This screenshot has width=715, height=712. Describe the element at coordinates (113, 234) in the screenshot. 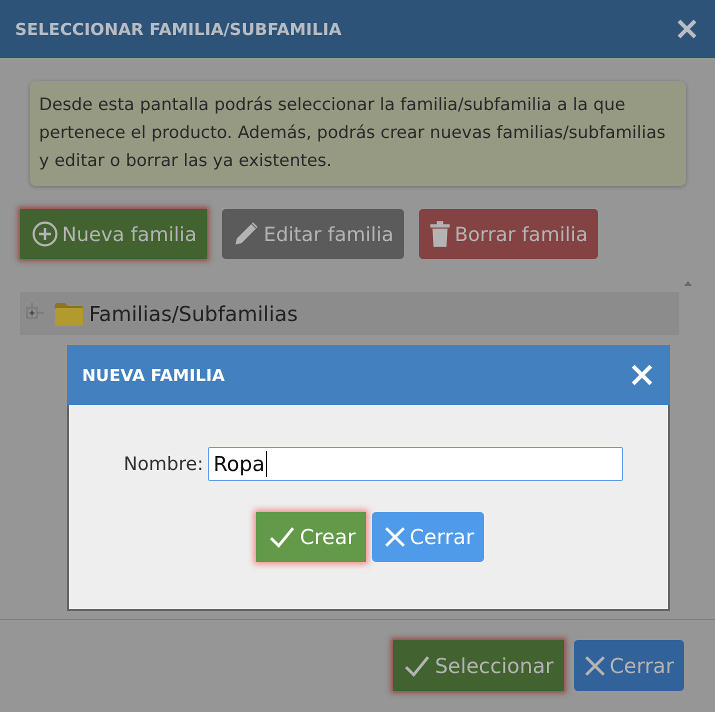

I see `new-family-button: Nueva familia` at that location.